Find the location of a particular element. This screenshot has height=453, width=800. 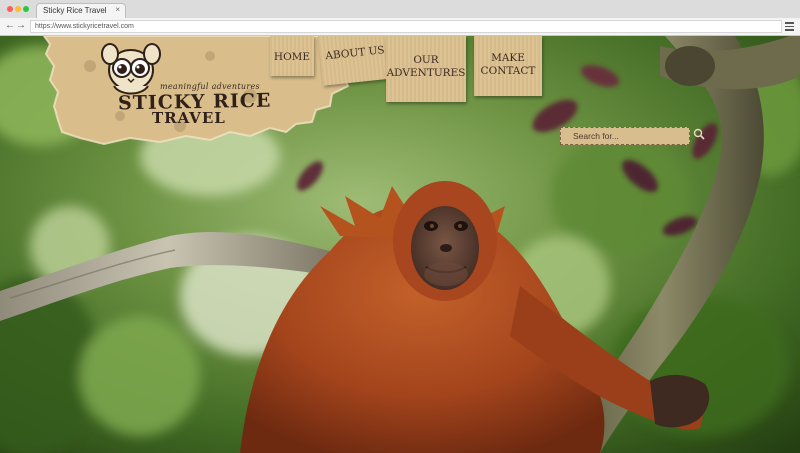

nav-home: HOME is located at coordinates (292, 56).